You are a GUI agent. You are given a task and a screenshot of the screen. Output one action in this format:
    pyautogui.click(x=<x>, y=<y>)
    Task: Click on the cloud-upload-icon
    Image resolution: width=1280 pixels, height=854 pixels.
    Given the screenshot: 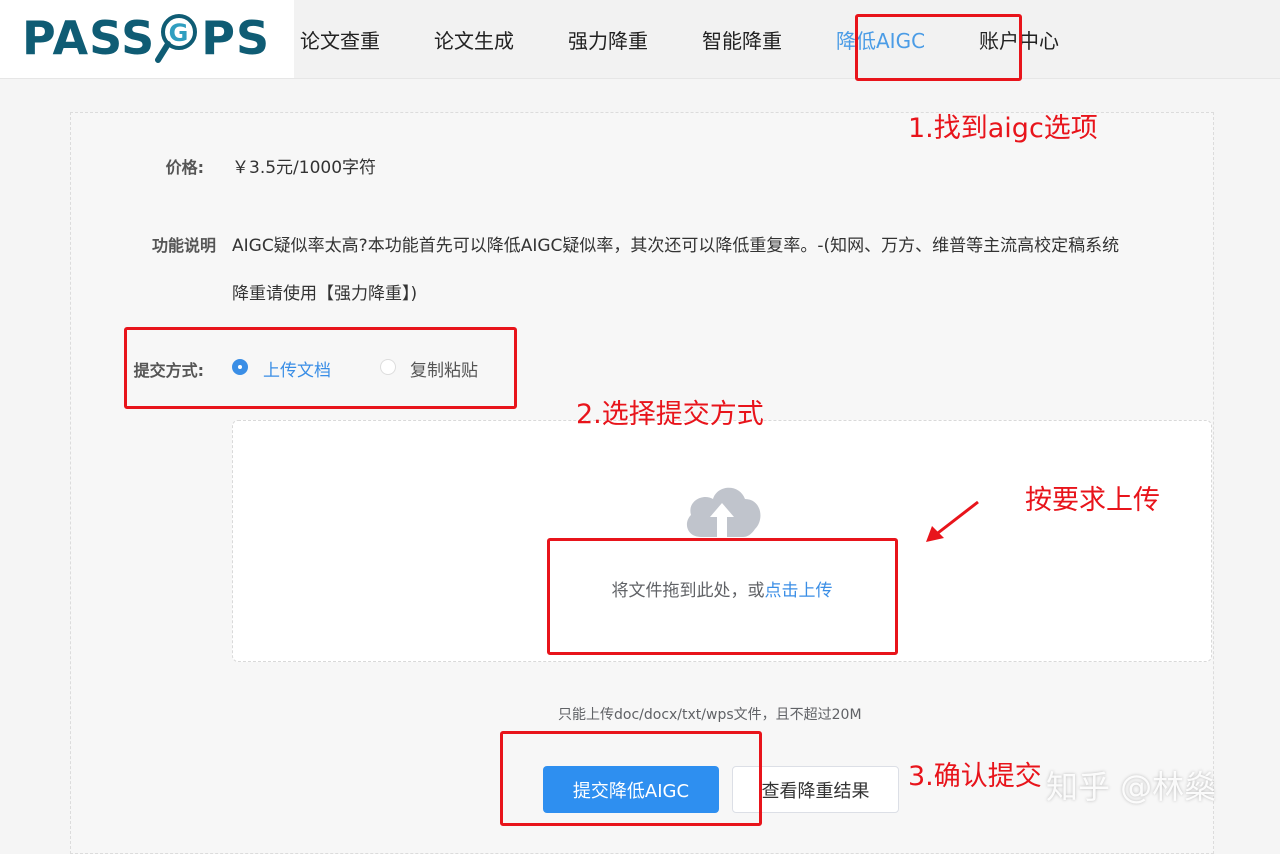 What is the action you would take?
    pyautogui.click(x=723, y=512)
    